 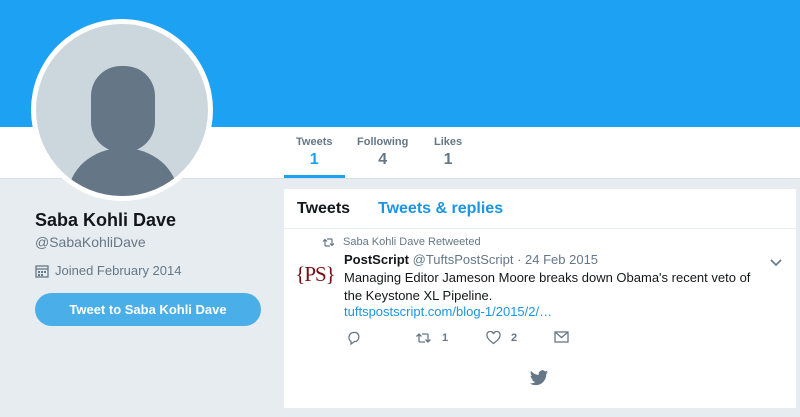 What do you see at coordinates (42, 271) in the screenshot?
I see `calendar-icon` at bounding box center [42, 271].